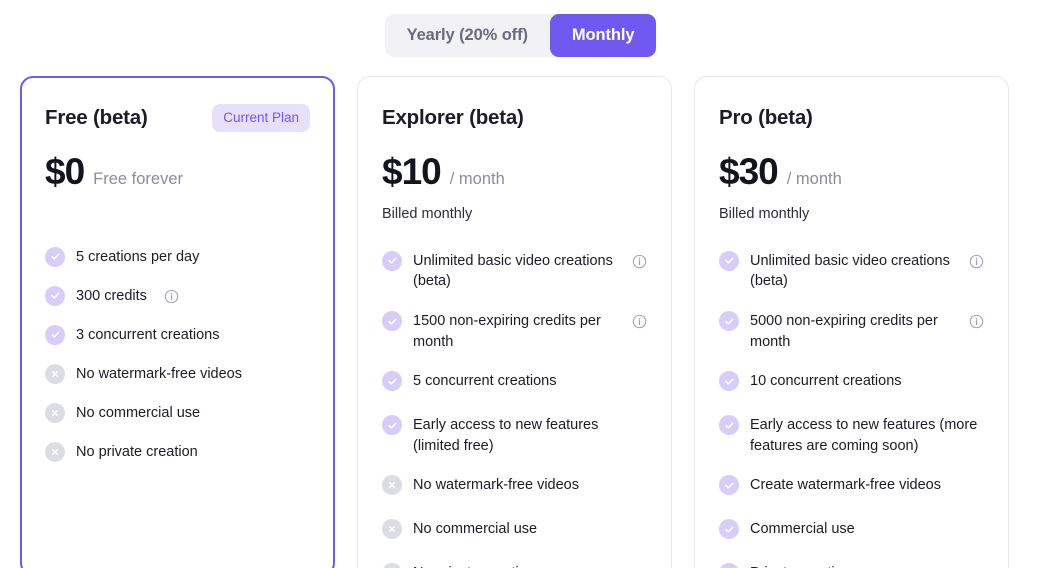  I want to click on feature-label: Create watermark-free videos, so click(845, 485).